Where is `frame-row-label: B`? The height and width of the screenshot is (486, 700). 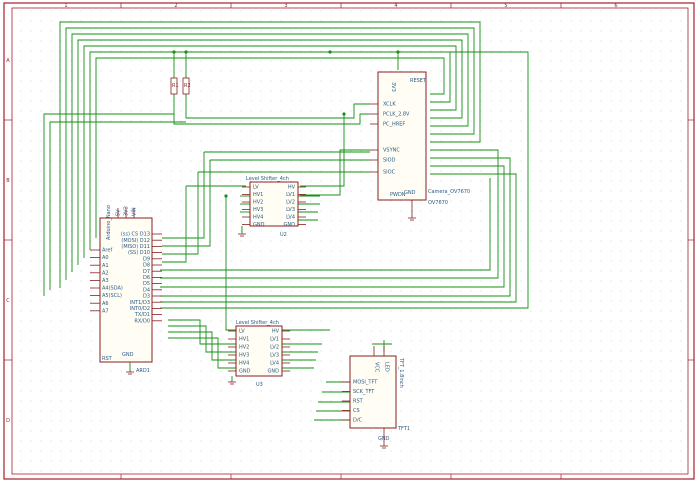
frame-row-label: B is located at coordinates (8, 181).